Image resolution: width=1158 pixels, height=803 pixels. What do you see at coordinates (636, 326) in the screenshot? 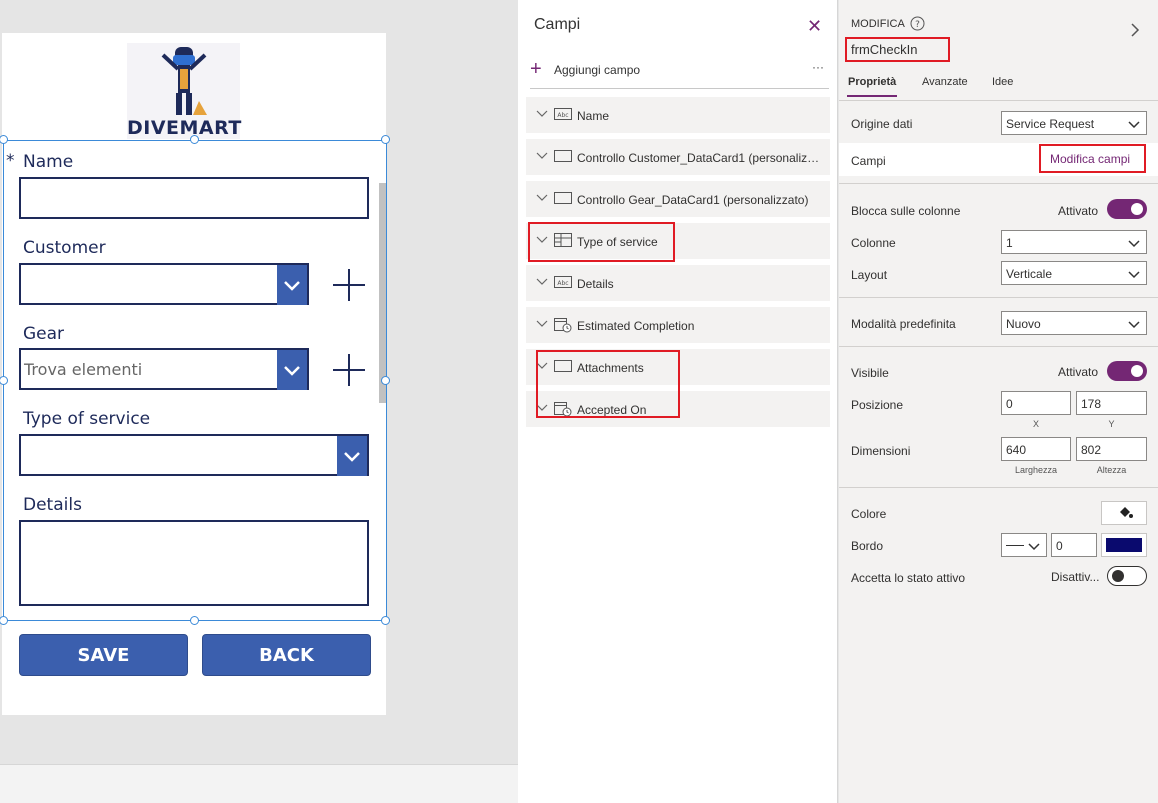
I see `field-row-label: Estimated Completion` at bounding box center [636, 326].